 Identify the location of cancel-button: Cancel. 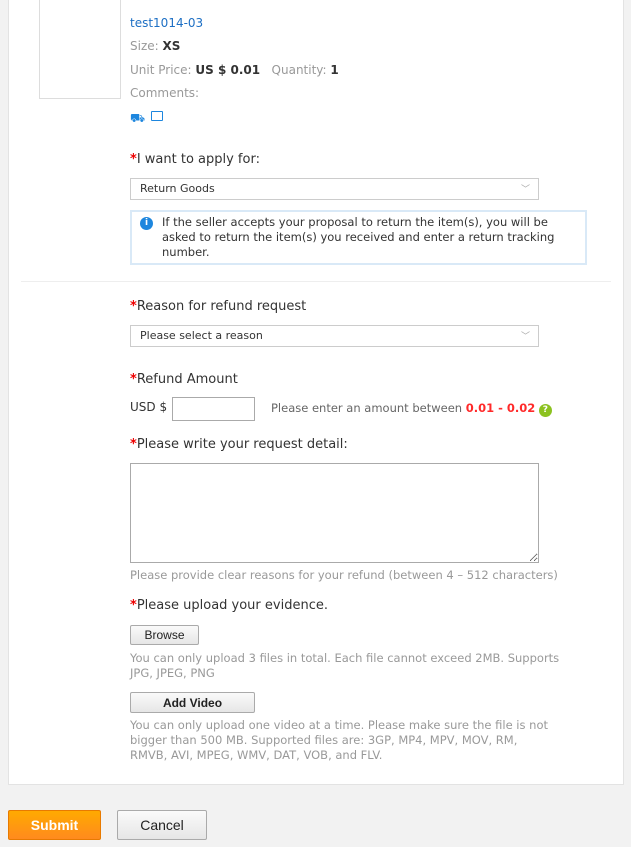
(162, 825).